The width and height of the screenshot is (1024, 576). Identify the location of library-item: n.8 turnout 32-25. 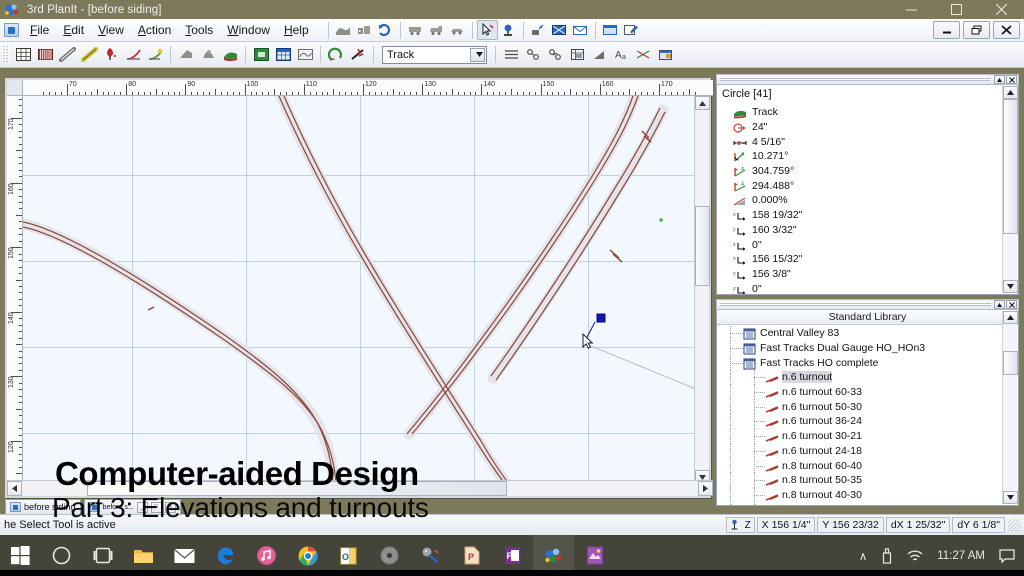
(859, 503).